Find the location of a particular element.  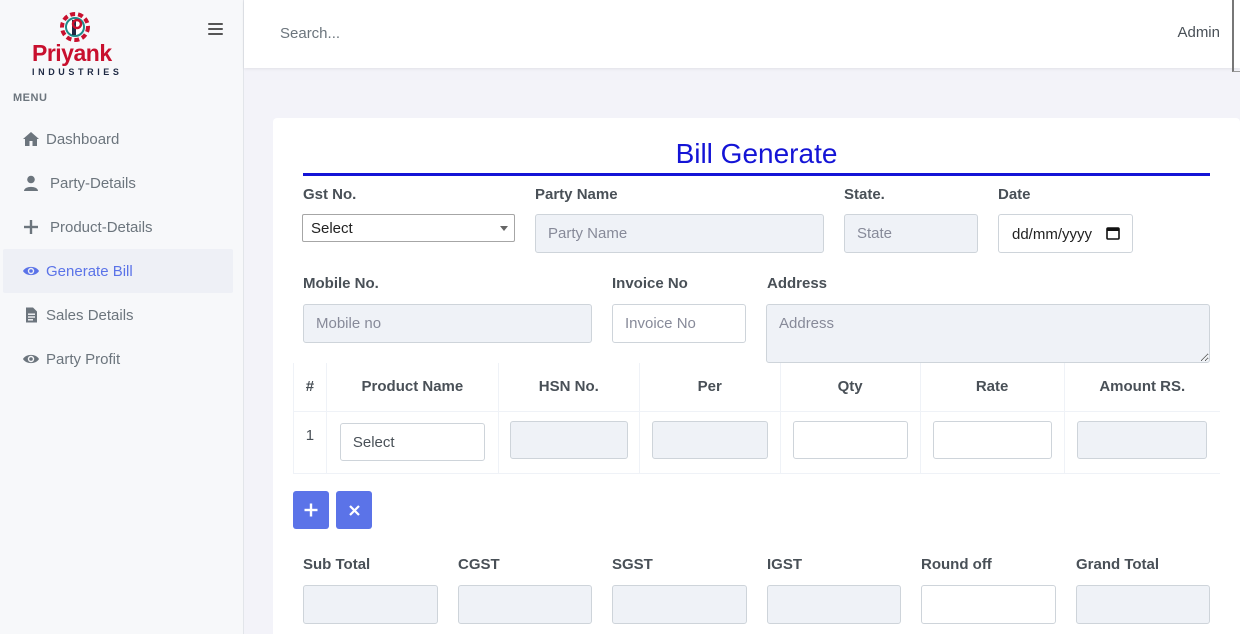

title-divider is located at coordinates (756, 174).